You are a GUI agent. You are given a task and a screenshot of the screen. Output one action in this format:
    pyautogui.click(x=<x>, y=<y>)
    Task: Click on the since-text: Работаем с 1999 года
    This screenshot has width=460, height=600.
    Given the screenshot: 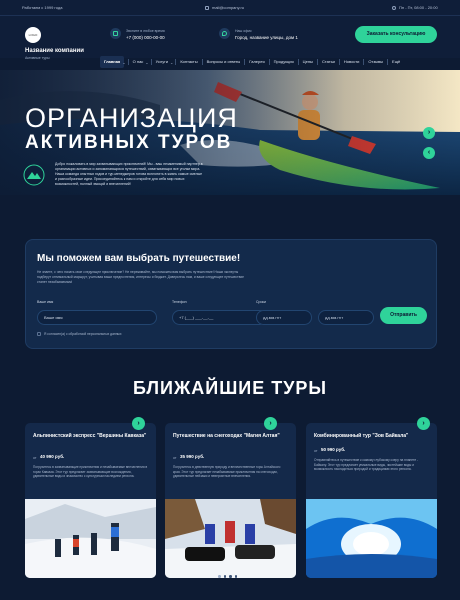 What is the action you would take?
    pyautogui.click(x=42, y=7)
    